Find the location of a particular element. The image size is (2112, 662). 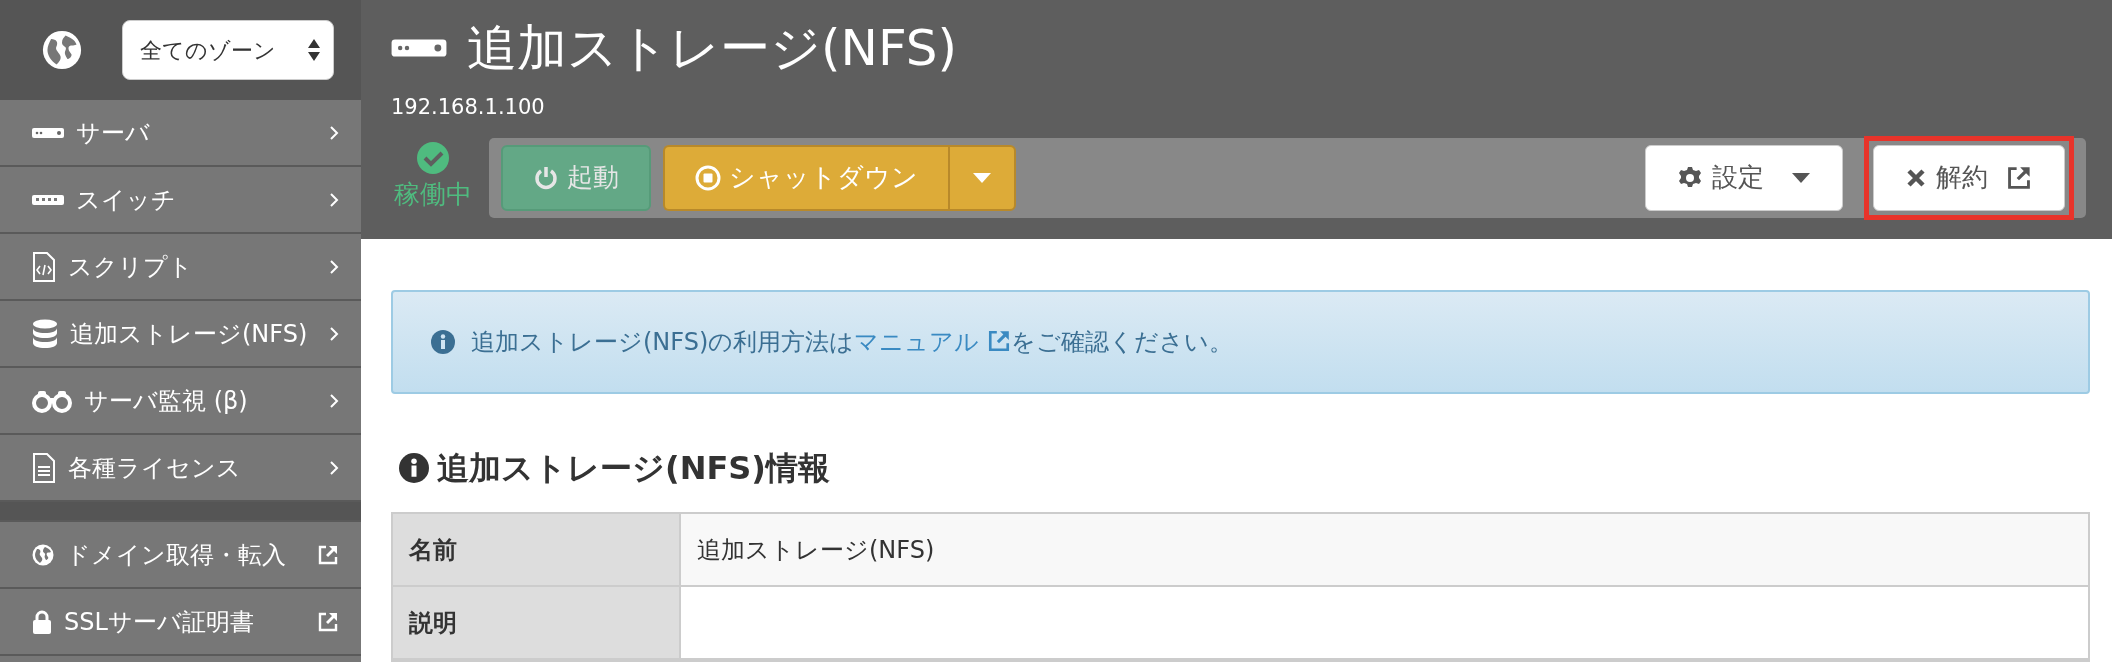

table-cell: 追加ストレージ(NFS) is located at coordinates (1384, 549).